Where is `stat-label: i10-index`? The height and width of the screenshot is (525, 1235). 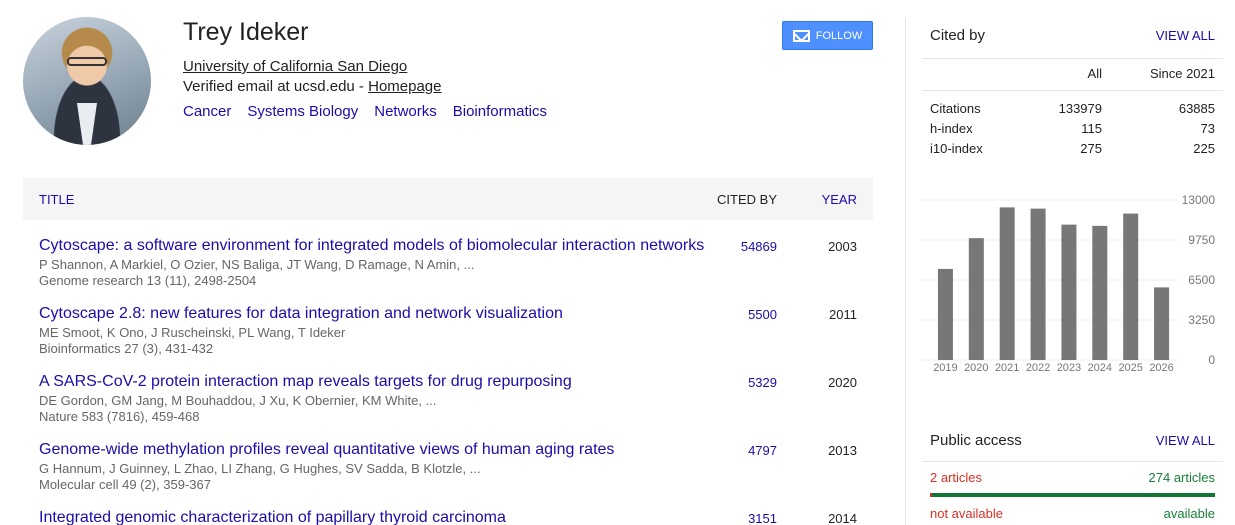 stat-label: i10-index is located at coordinates (956, 148).